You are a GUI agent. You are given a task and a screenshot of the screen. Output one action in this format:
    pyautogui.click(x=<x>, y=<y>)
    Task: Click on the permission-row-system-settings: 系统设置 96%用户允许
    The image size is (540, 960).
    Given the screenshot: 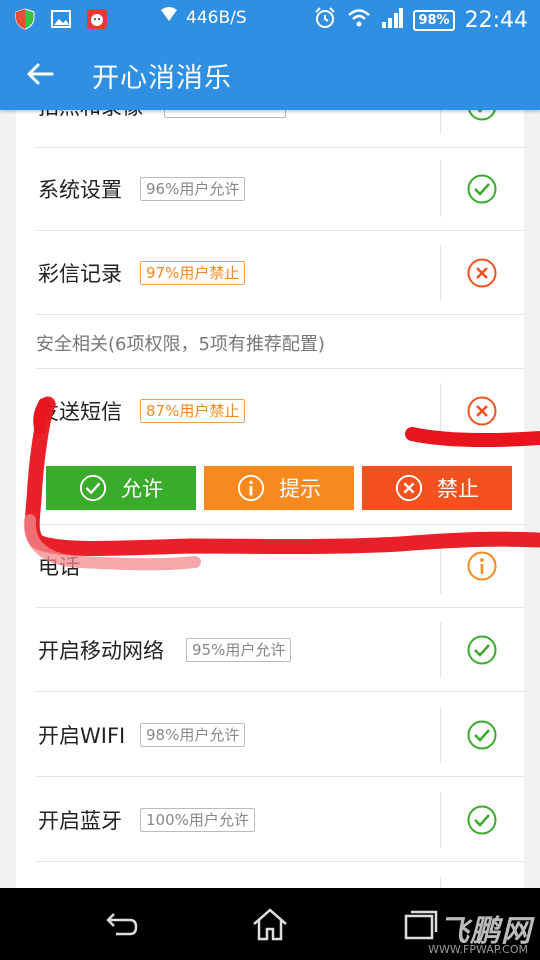 What is the action you would take?
    pyautogui.click(x=270, y=189)
    